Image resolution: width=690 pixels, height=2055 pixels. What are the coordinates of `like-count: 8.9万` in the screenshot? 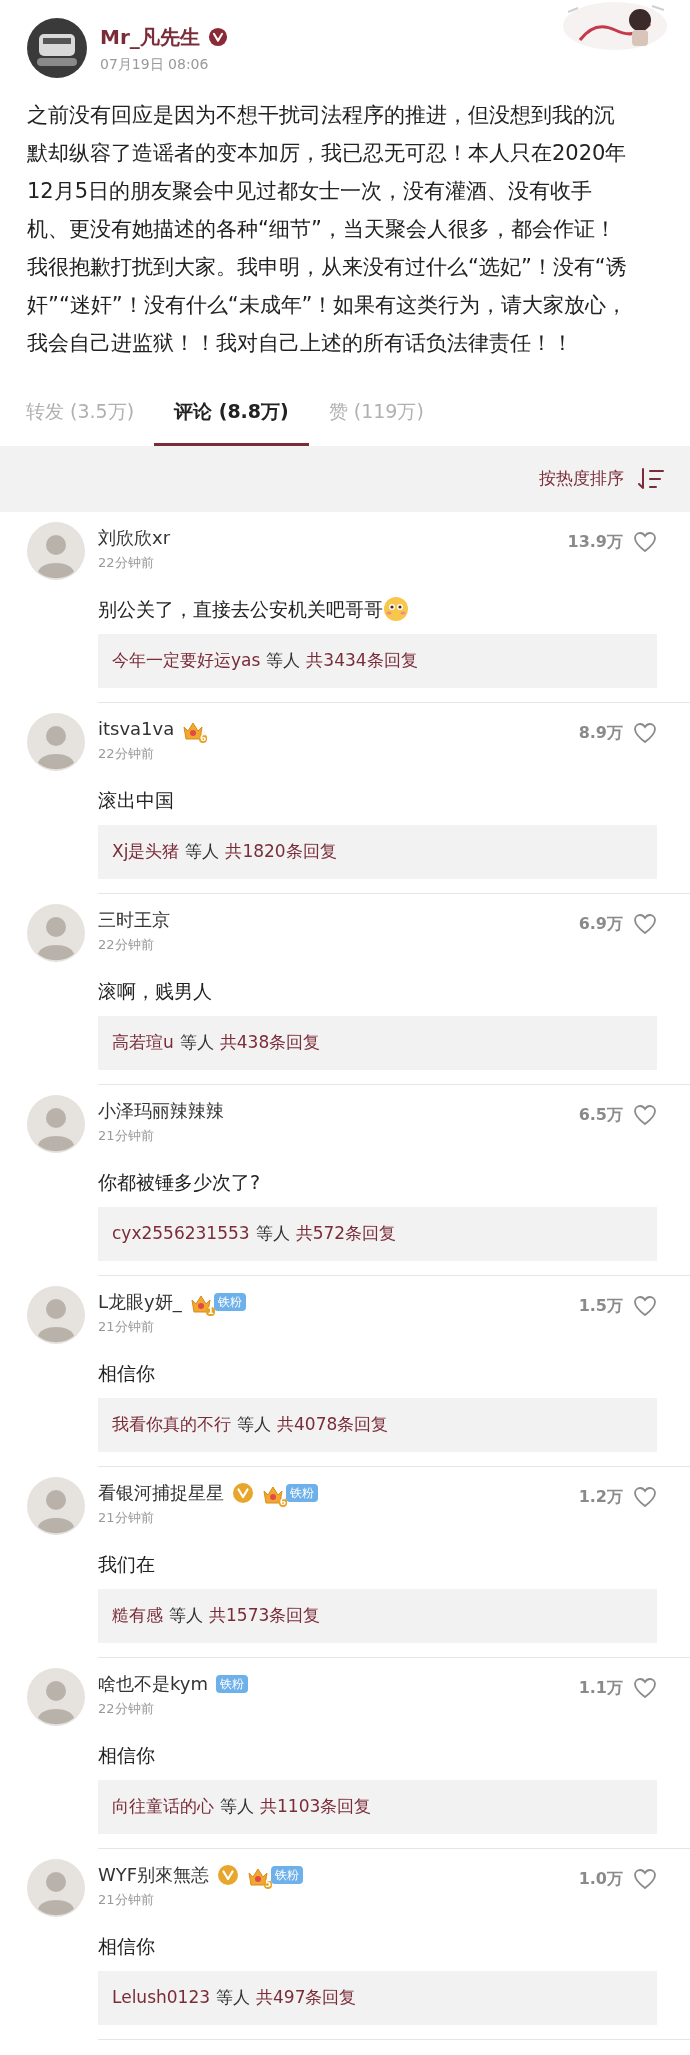 It's located at (600, 733).